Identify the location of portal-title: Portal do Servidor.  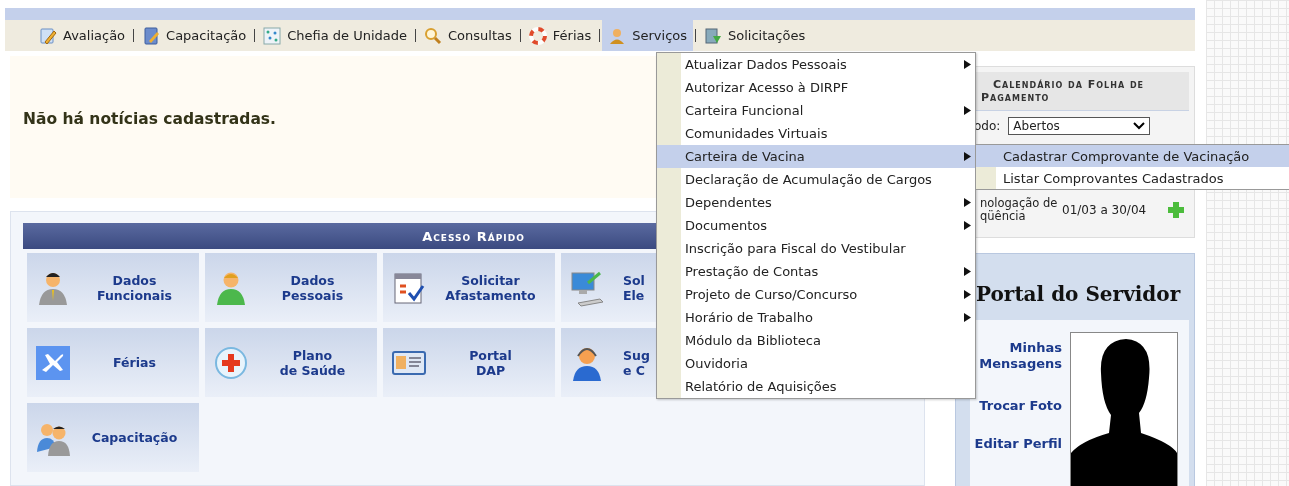
(1079, 294).